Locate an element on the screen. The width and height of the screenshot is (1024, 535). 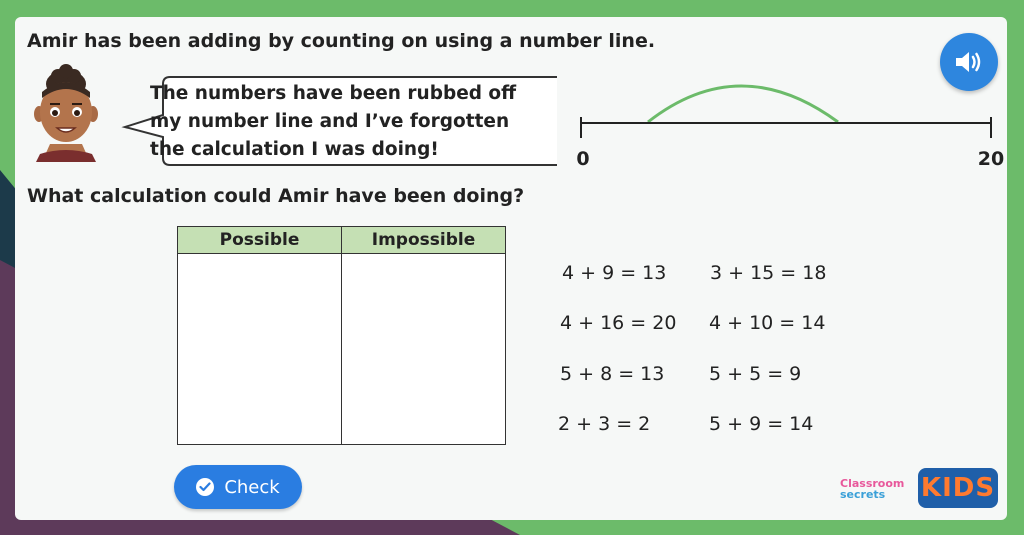
impossible-drop-zone is located at coordinates (423, 349).